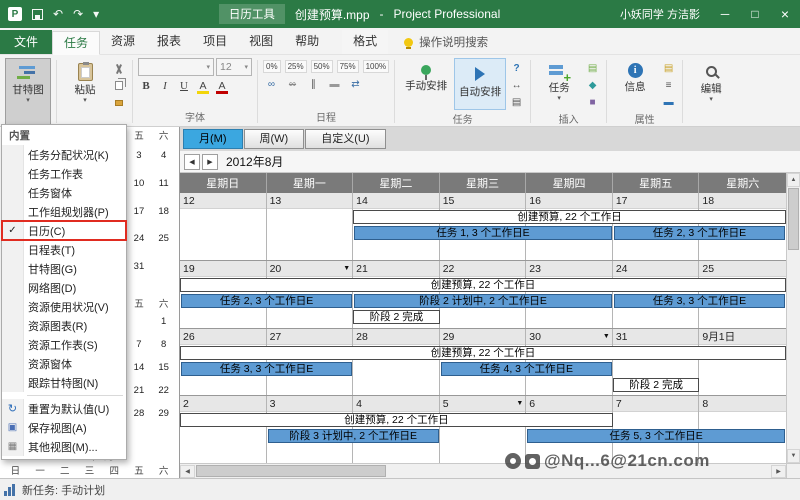 This screenshot has height=500, width=800. What do you see at coordinates (163, 390) in the screenshot?
I see `mini-calendar-day: 22` at bounding box center [163, 390].